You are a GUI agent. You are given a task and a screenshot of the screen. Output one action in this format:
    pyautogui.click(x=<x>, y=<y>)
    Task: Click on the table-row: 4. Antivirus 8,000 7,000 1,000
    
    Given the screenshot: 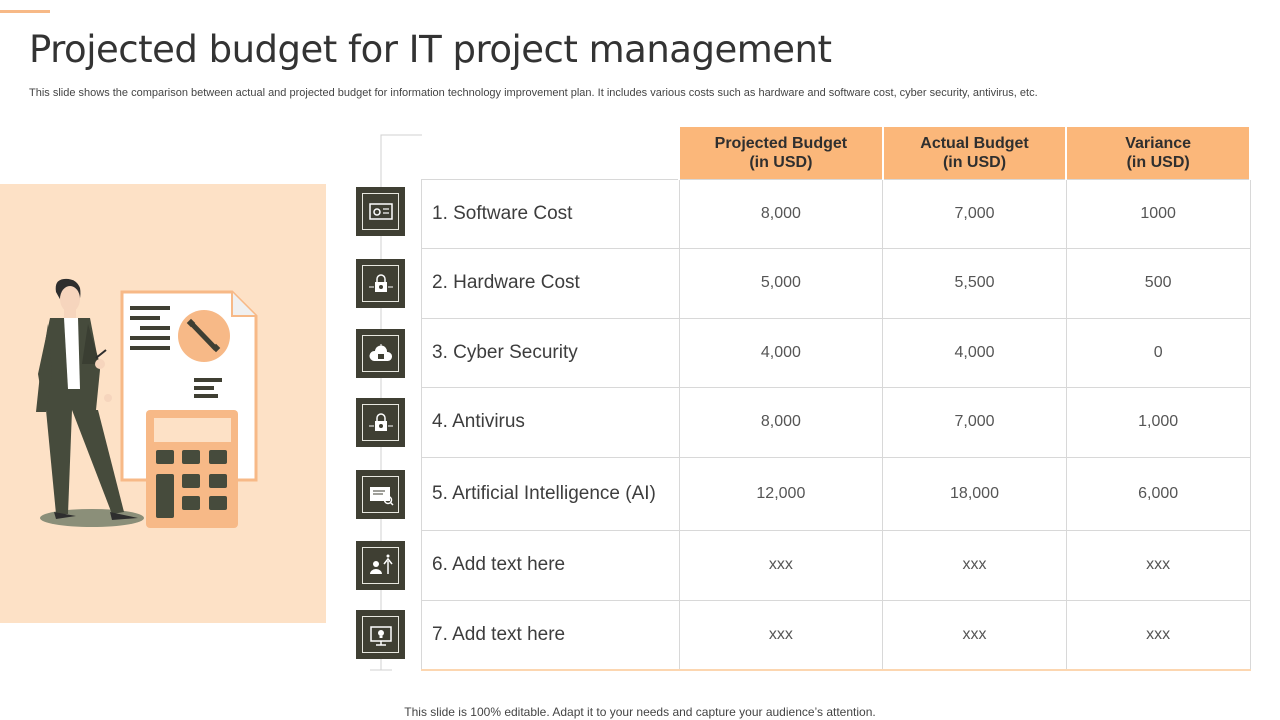 What is the action you would take?
    pyautogui.click(x=836, y=422)
    